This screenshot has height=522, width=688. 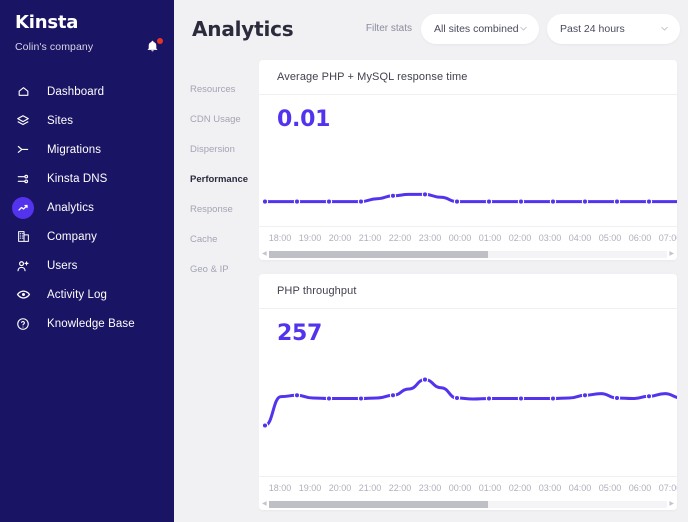 What do you see at coordinates (224, 270) in the screenshot?
I see `subnav-item-geo-ip: Geo & IP` at bounding box center [224, 270].